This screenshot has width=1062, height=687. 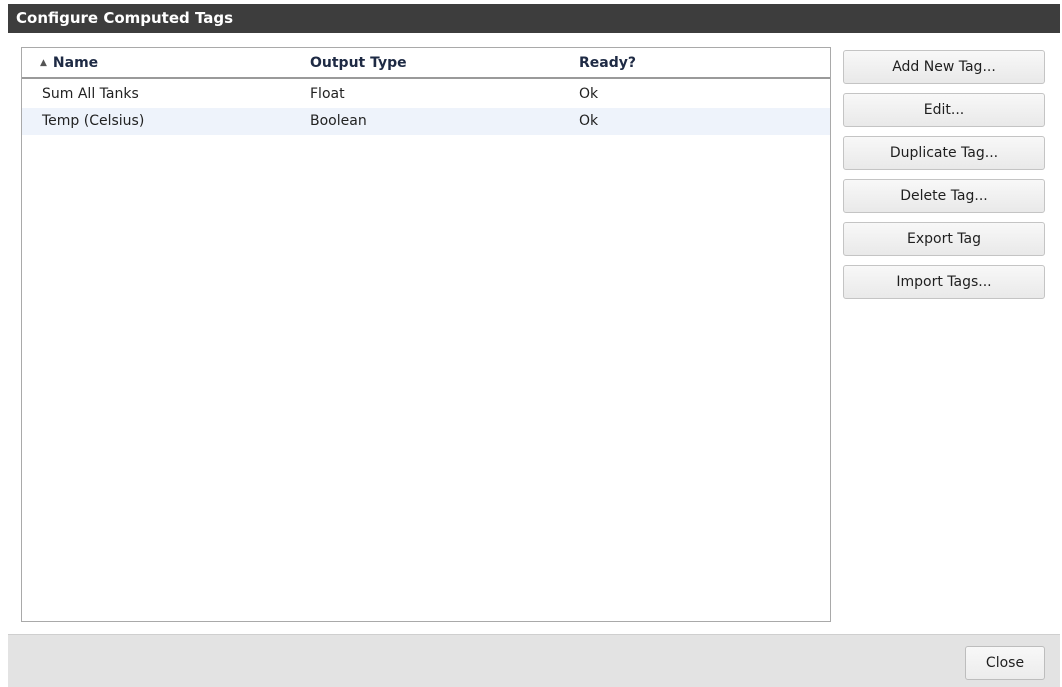 I want to click on table-header: ▲ Name Output Type Ready?, so click(x=426, y=63).